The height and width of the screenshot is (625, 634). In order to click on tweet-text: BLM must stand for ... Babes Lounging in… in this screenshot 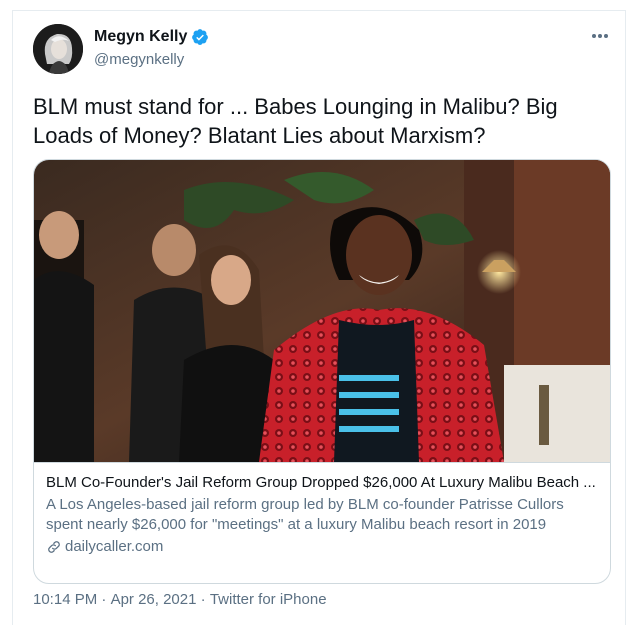, I will do `click(295, 121)`.